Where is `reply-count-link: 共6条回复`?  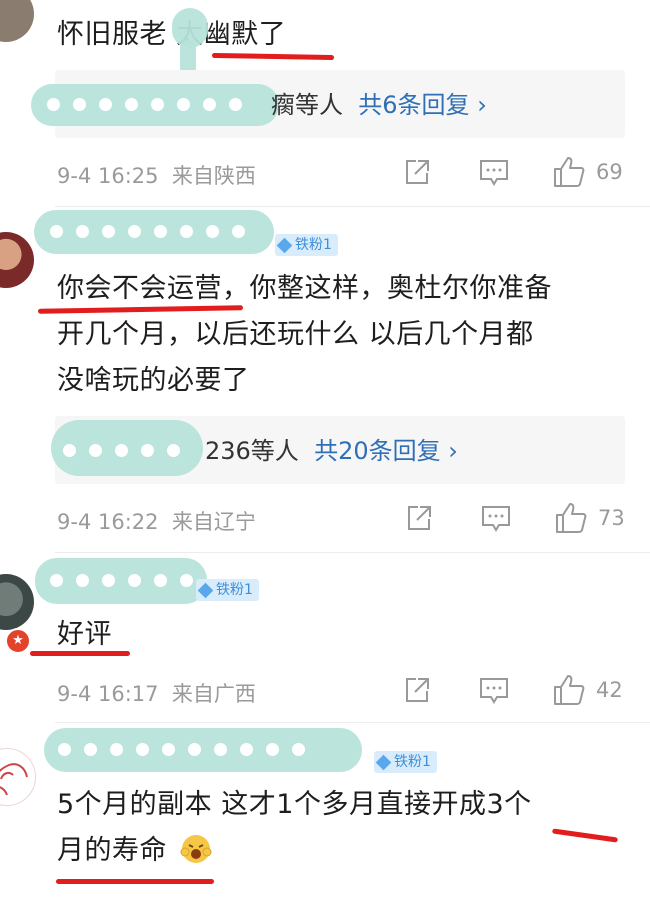
reply-count-link: 共6条回复 is located at coordinates (413, 105).